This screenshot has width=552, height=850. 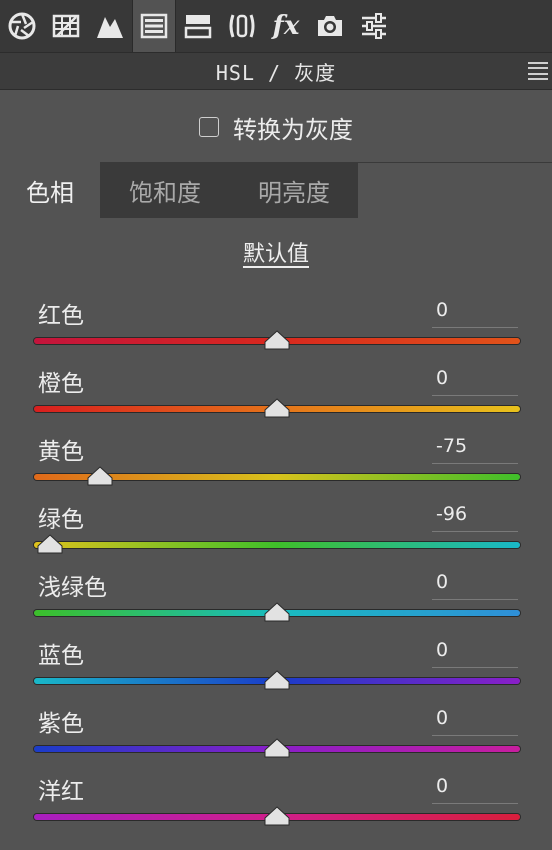 What do you see at coordinates (276, 466) in the screenshot?
I see `slider-yellow: 黄色 -75` at bounding box center [276, 466].